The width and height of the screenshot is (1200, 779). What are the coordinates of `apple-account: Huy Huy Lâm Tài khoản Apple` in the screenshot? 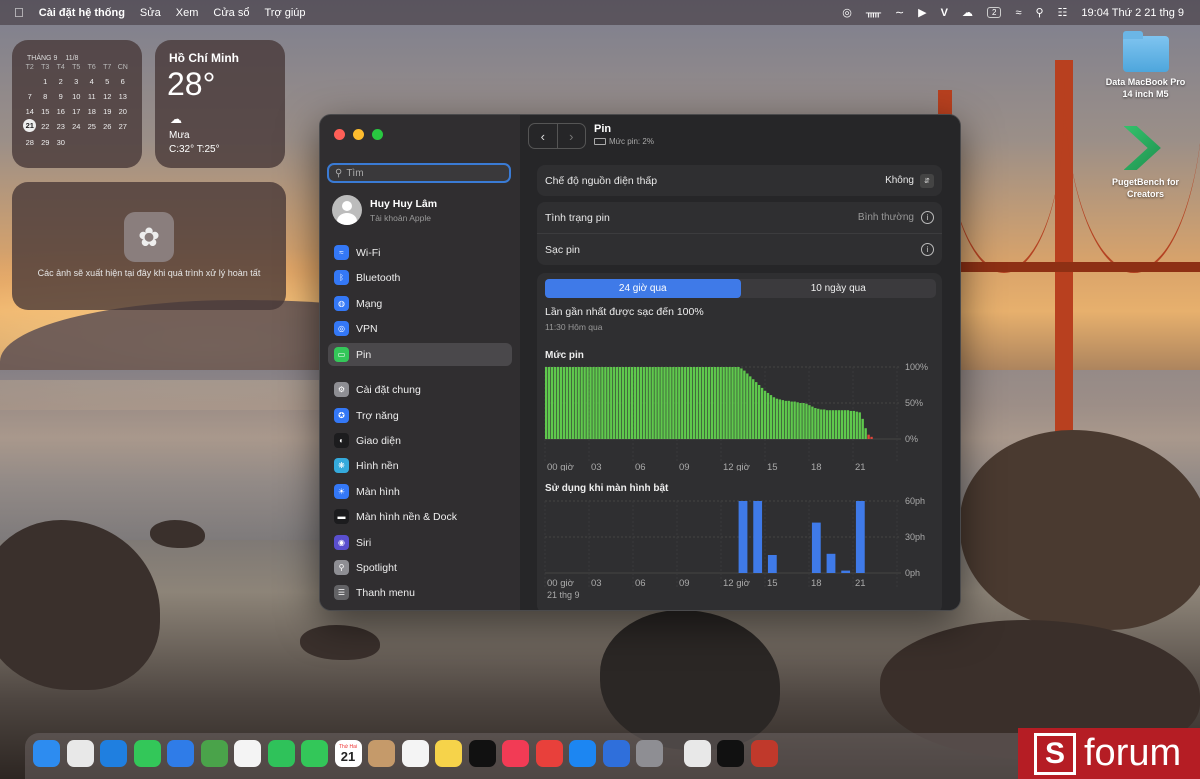 It's located at (384, 210).